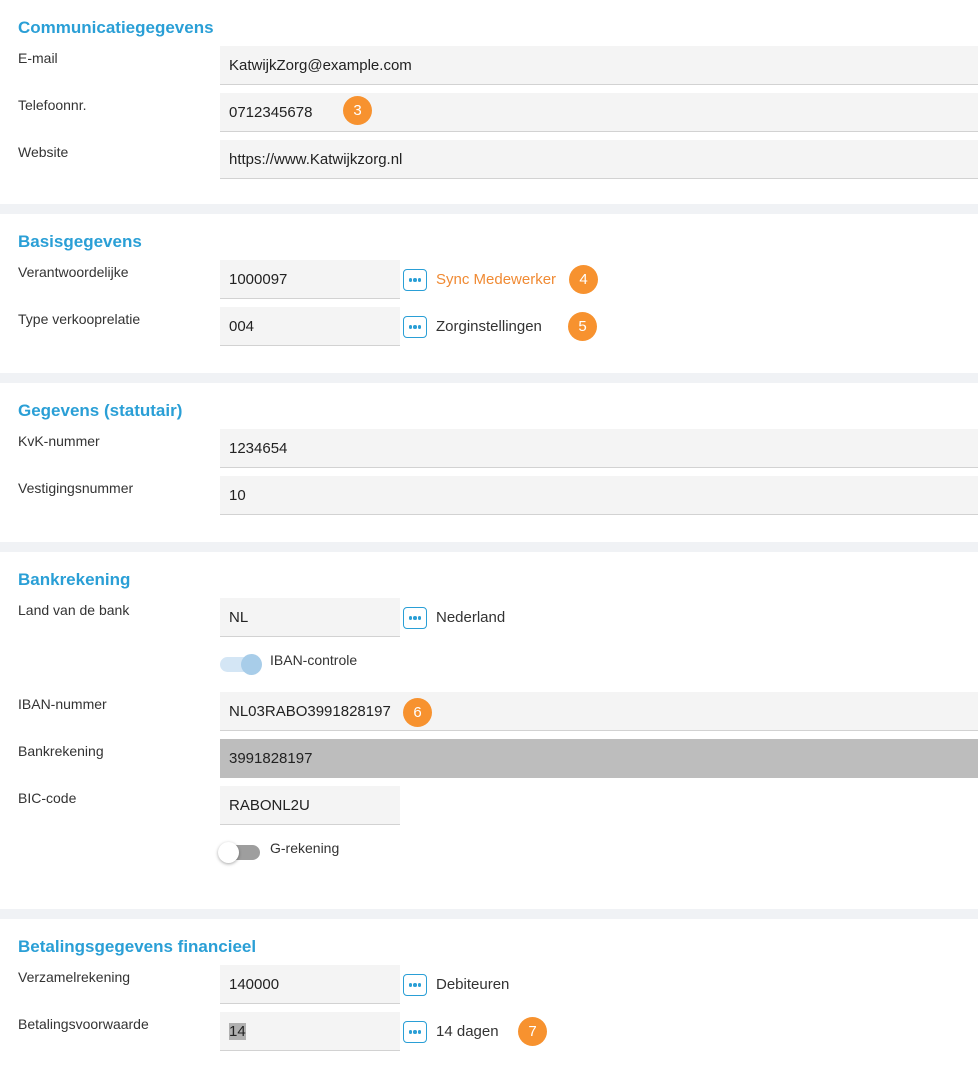  Describe the element at coordinates (473, 984) in the screenshot. I see `verzamelrekening-desc: Debiteuren` at that location.